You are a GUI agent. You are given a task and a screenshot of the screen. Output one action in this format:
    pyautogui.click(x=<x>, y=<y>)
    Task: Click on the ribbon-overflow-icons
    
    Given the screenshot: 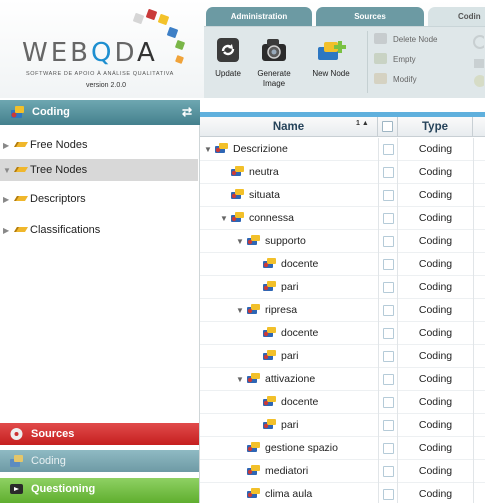 What is the action you would take?
    pyautogui.click(x=477, y=62)
    